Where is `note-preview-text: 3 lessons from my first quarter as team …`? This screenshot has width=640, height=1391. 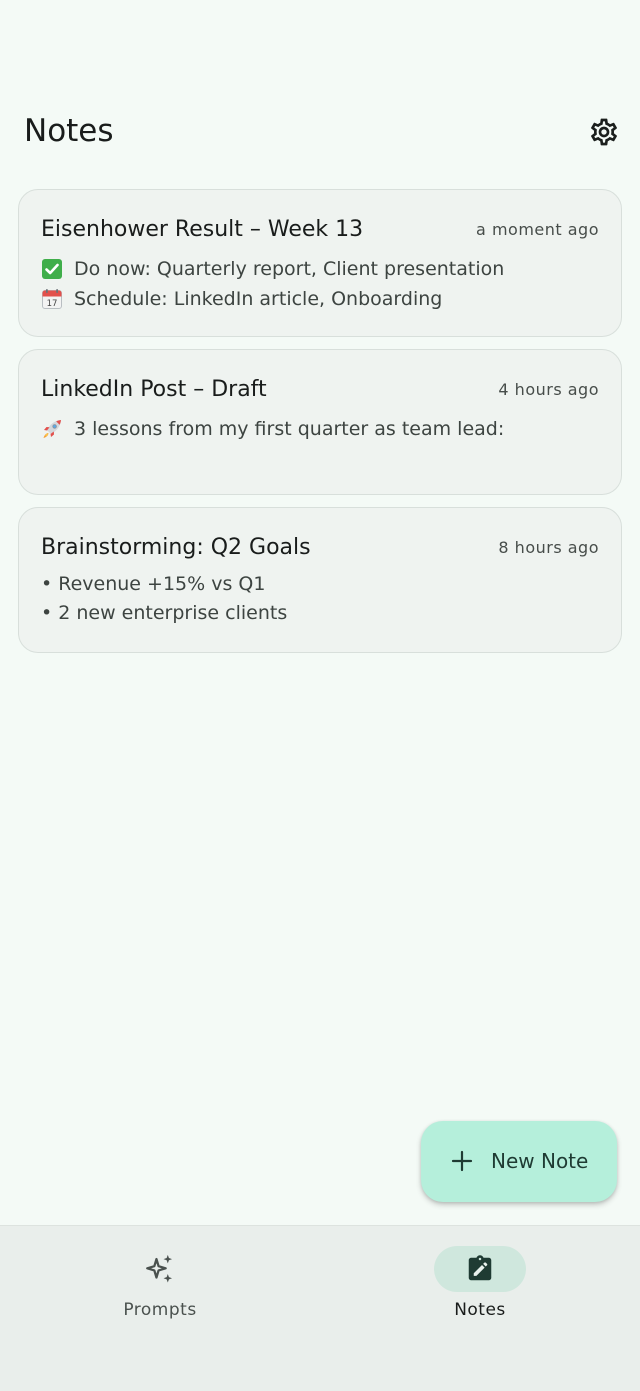
note-preview-text: 3 lessons from my first quarter as team … is located at coordinates (289, 429).